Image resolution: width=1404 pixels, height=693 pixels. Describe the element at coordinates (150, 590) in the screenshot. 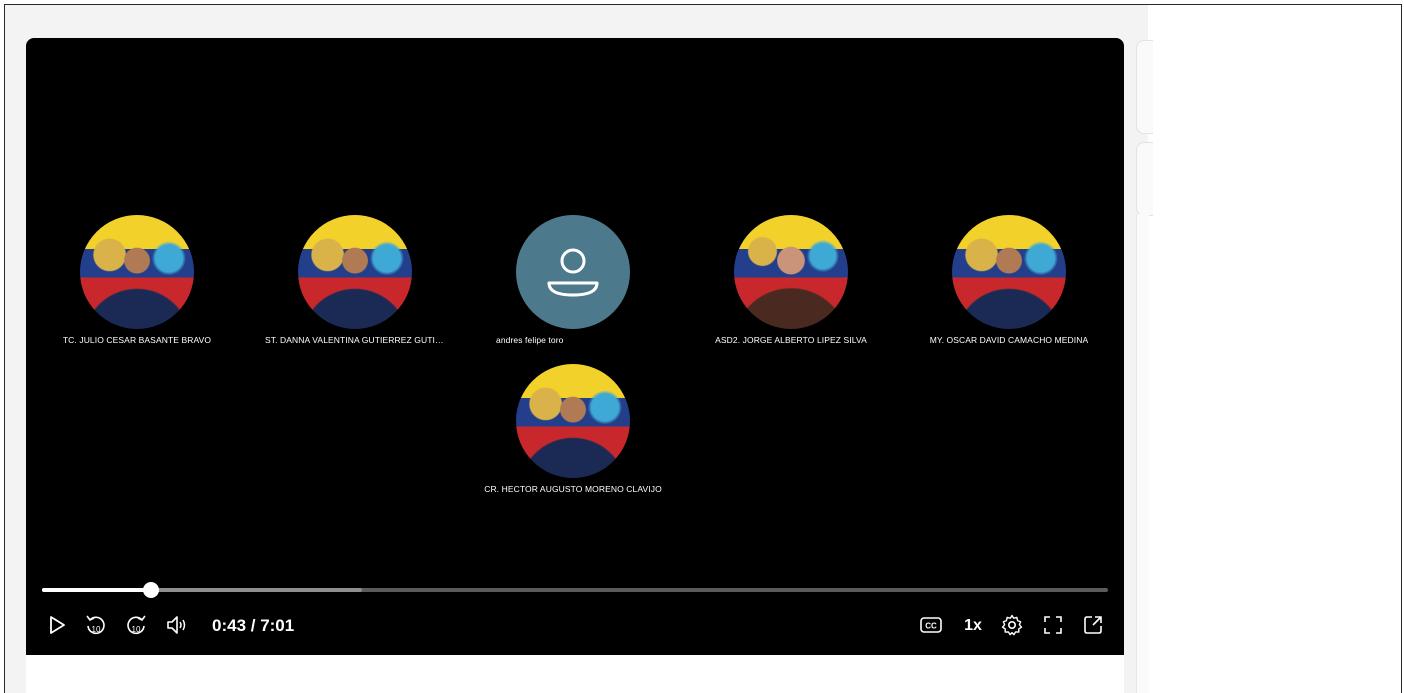

I see `seek-thumb` at that location.